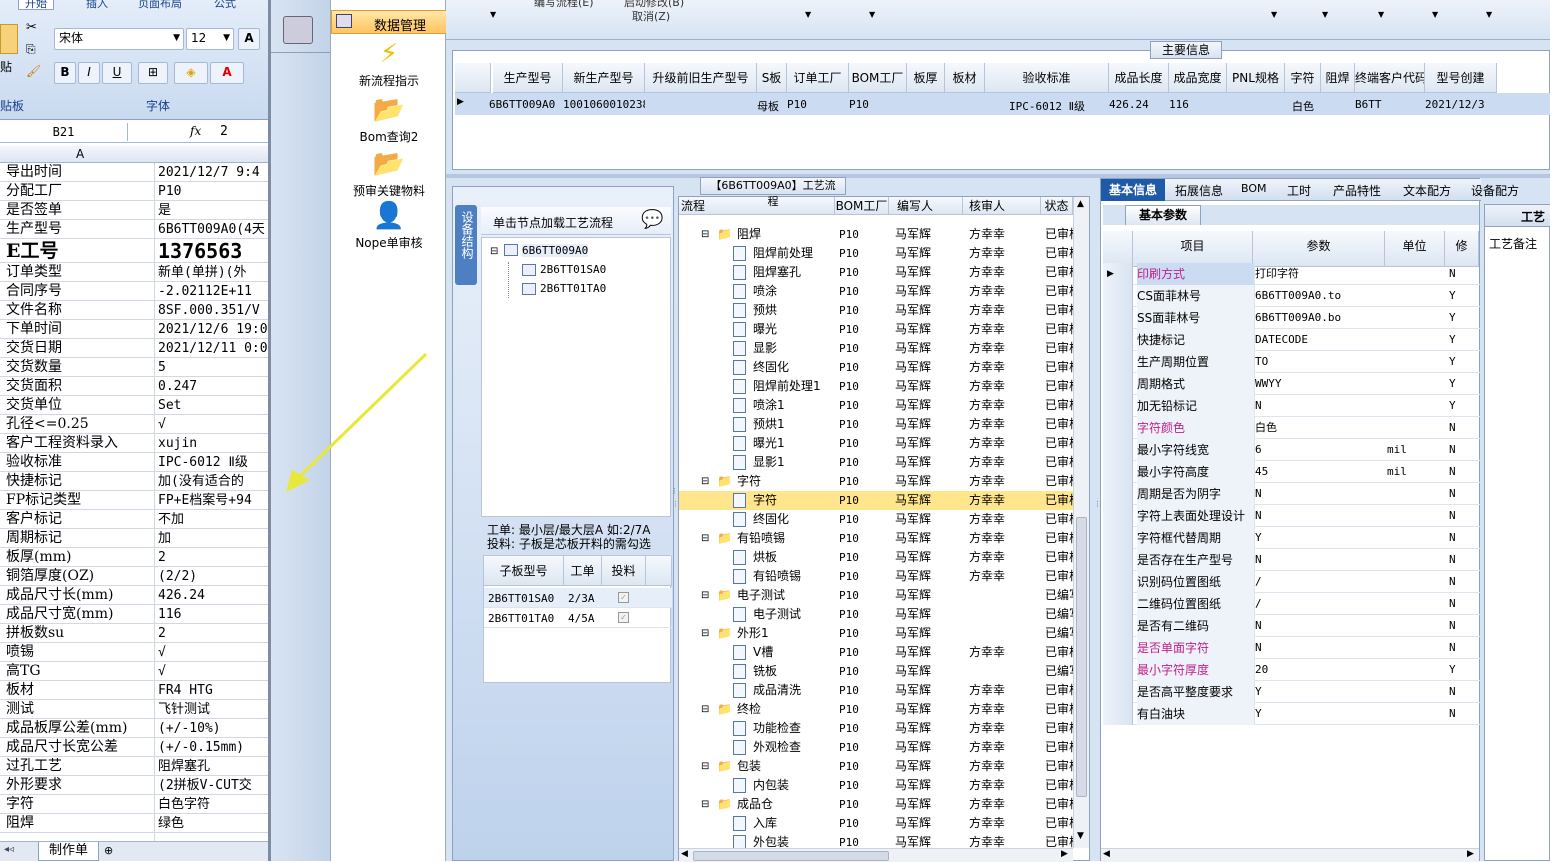 The height and width of the screenshot is (862, 1550). I want to click on cell-a: 下单时间, so click(80, 329).